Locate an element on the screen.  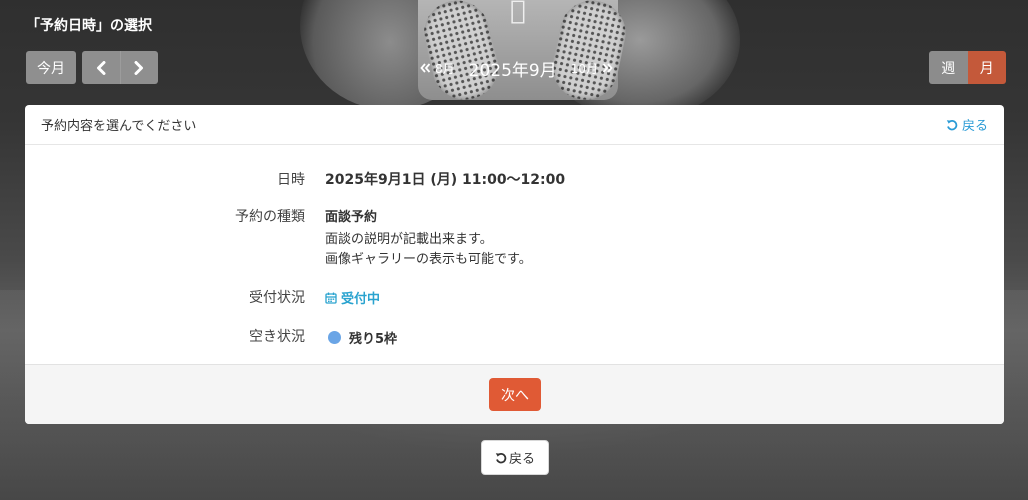
back-button: 戻る is located at coordinates (515, 457).